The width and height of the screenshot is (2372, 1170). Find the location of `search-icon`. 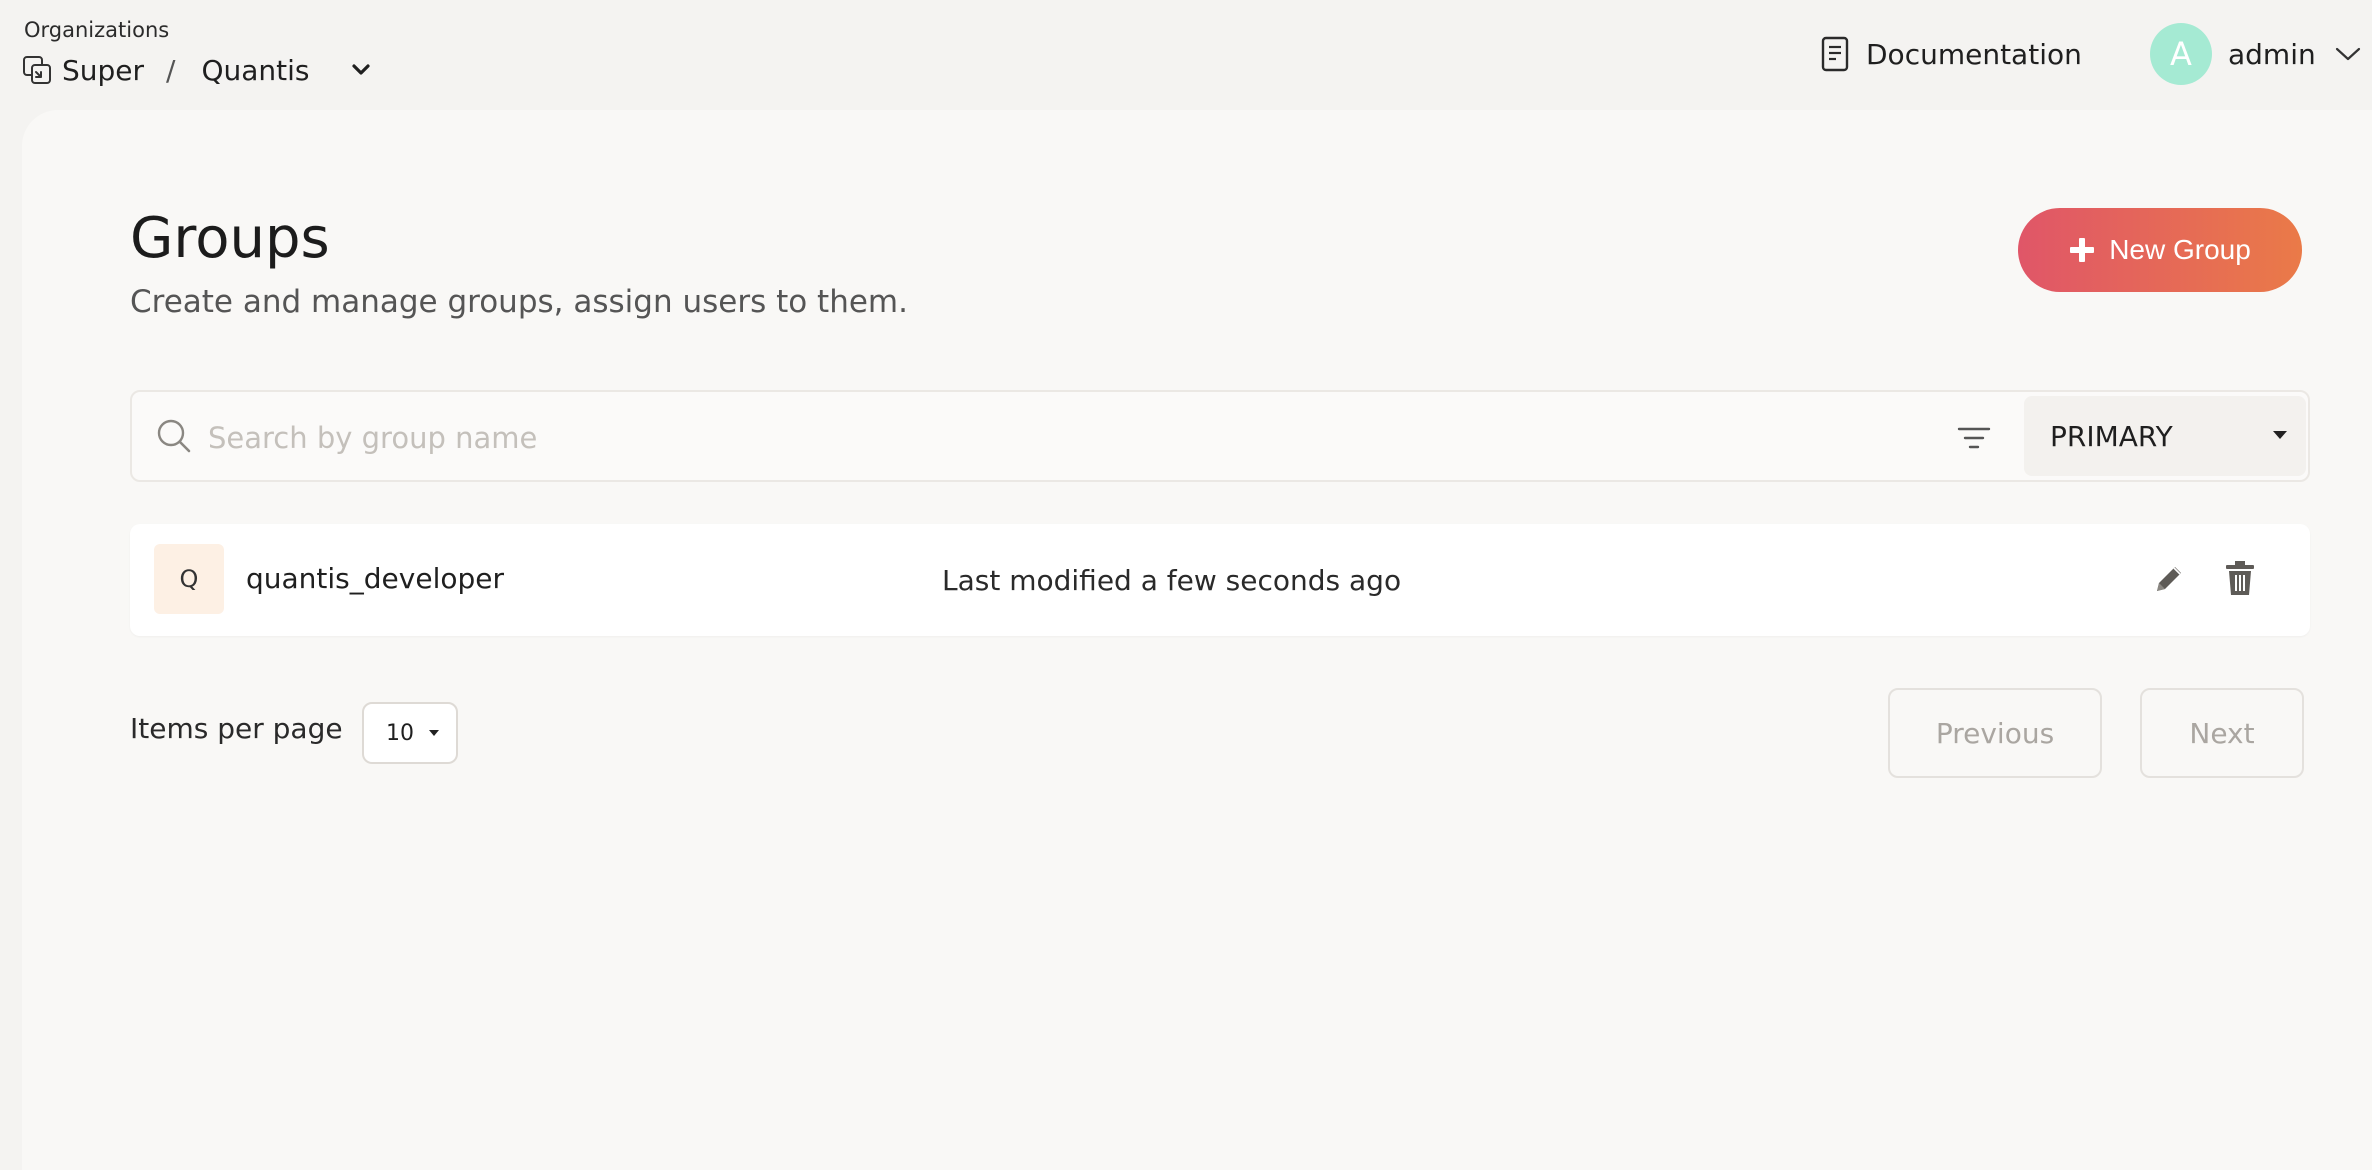

search-icon is located at coordinates (174, 436).